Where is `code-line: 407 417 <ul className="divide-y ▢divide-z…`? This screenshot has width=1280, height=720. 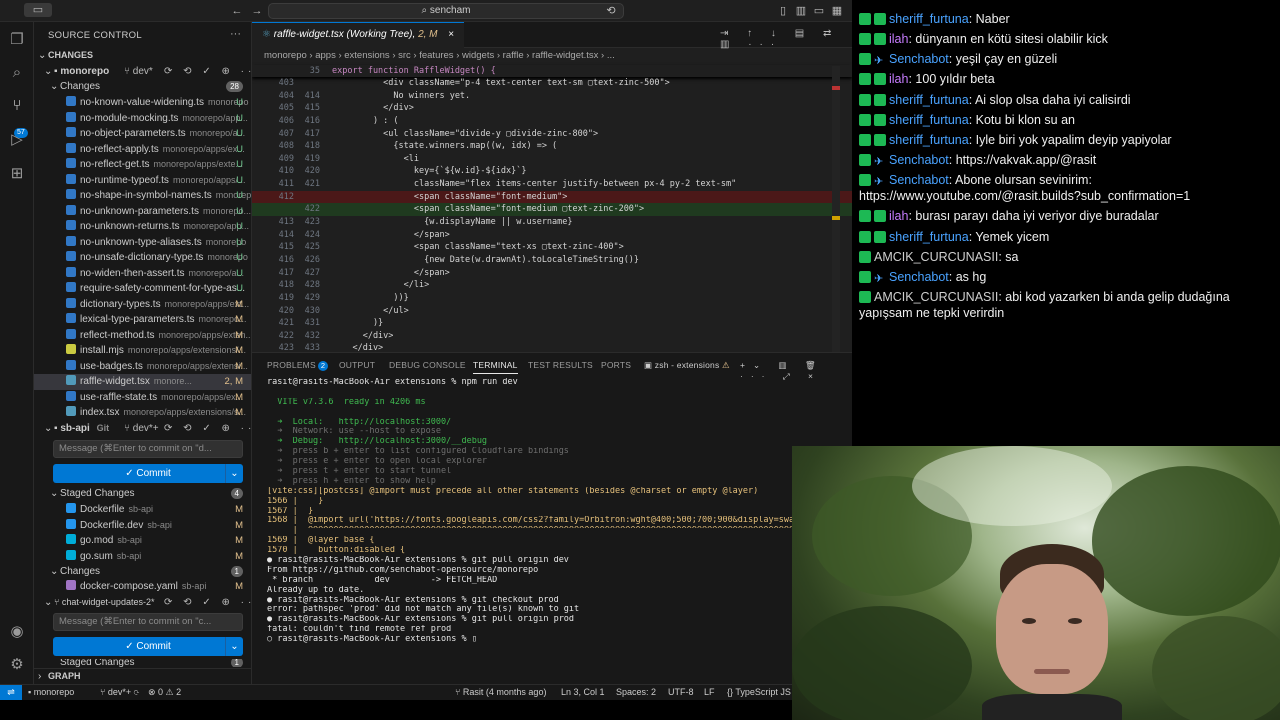
code-line: 407 417 <ul className="divide-y ▢divide-z… is located at coordinates (552, 134).